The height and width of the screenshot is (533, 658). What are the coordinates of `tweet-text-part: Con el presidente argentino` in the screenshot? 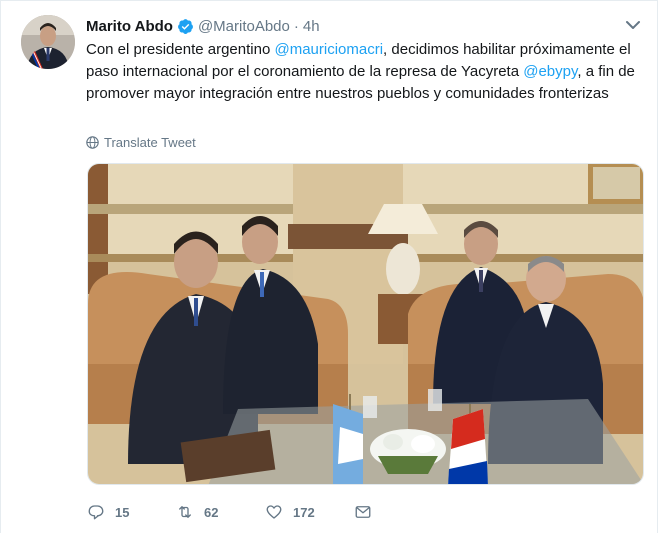 It's located at (180, 49).